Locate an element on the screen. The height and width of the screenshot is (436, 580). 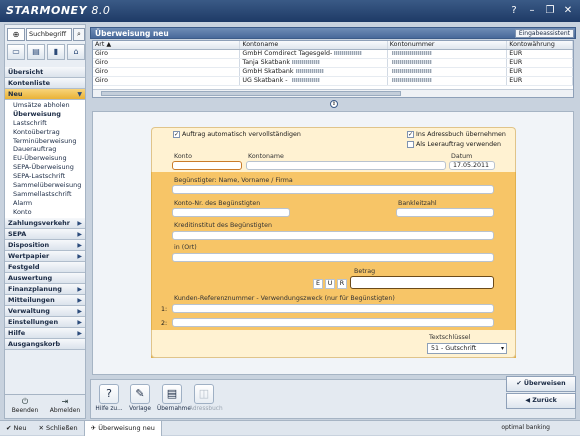
vorlage-tool-button: ✎ Vorlage is located at coordinates (140, 398).